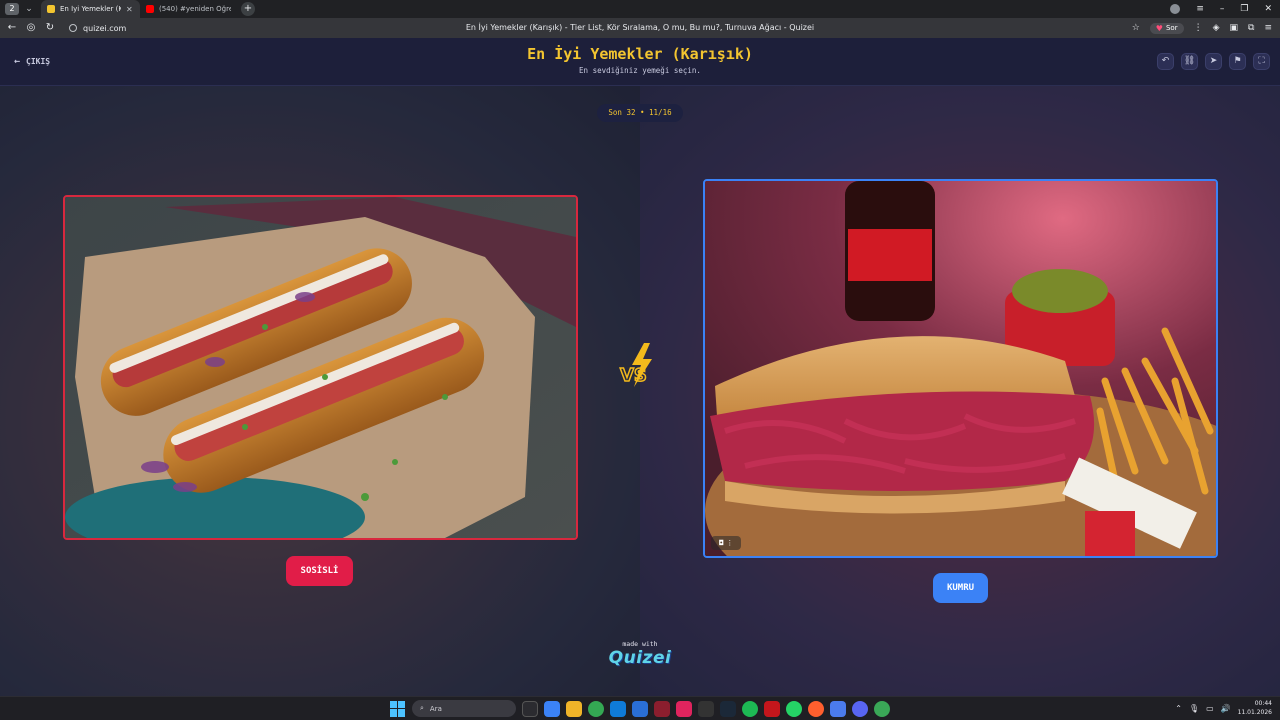  I want to click on system-tray: ⌃ 🎙 ▭ 🔊 00:44 11.01.2026, so click(1223, 708).